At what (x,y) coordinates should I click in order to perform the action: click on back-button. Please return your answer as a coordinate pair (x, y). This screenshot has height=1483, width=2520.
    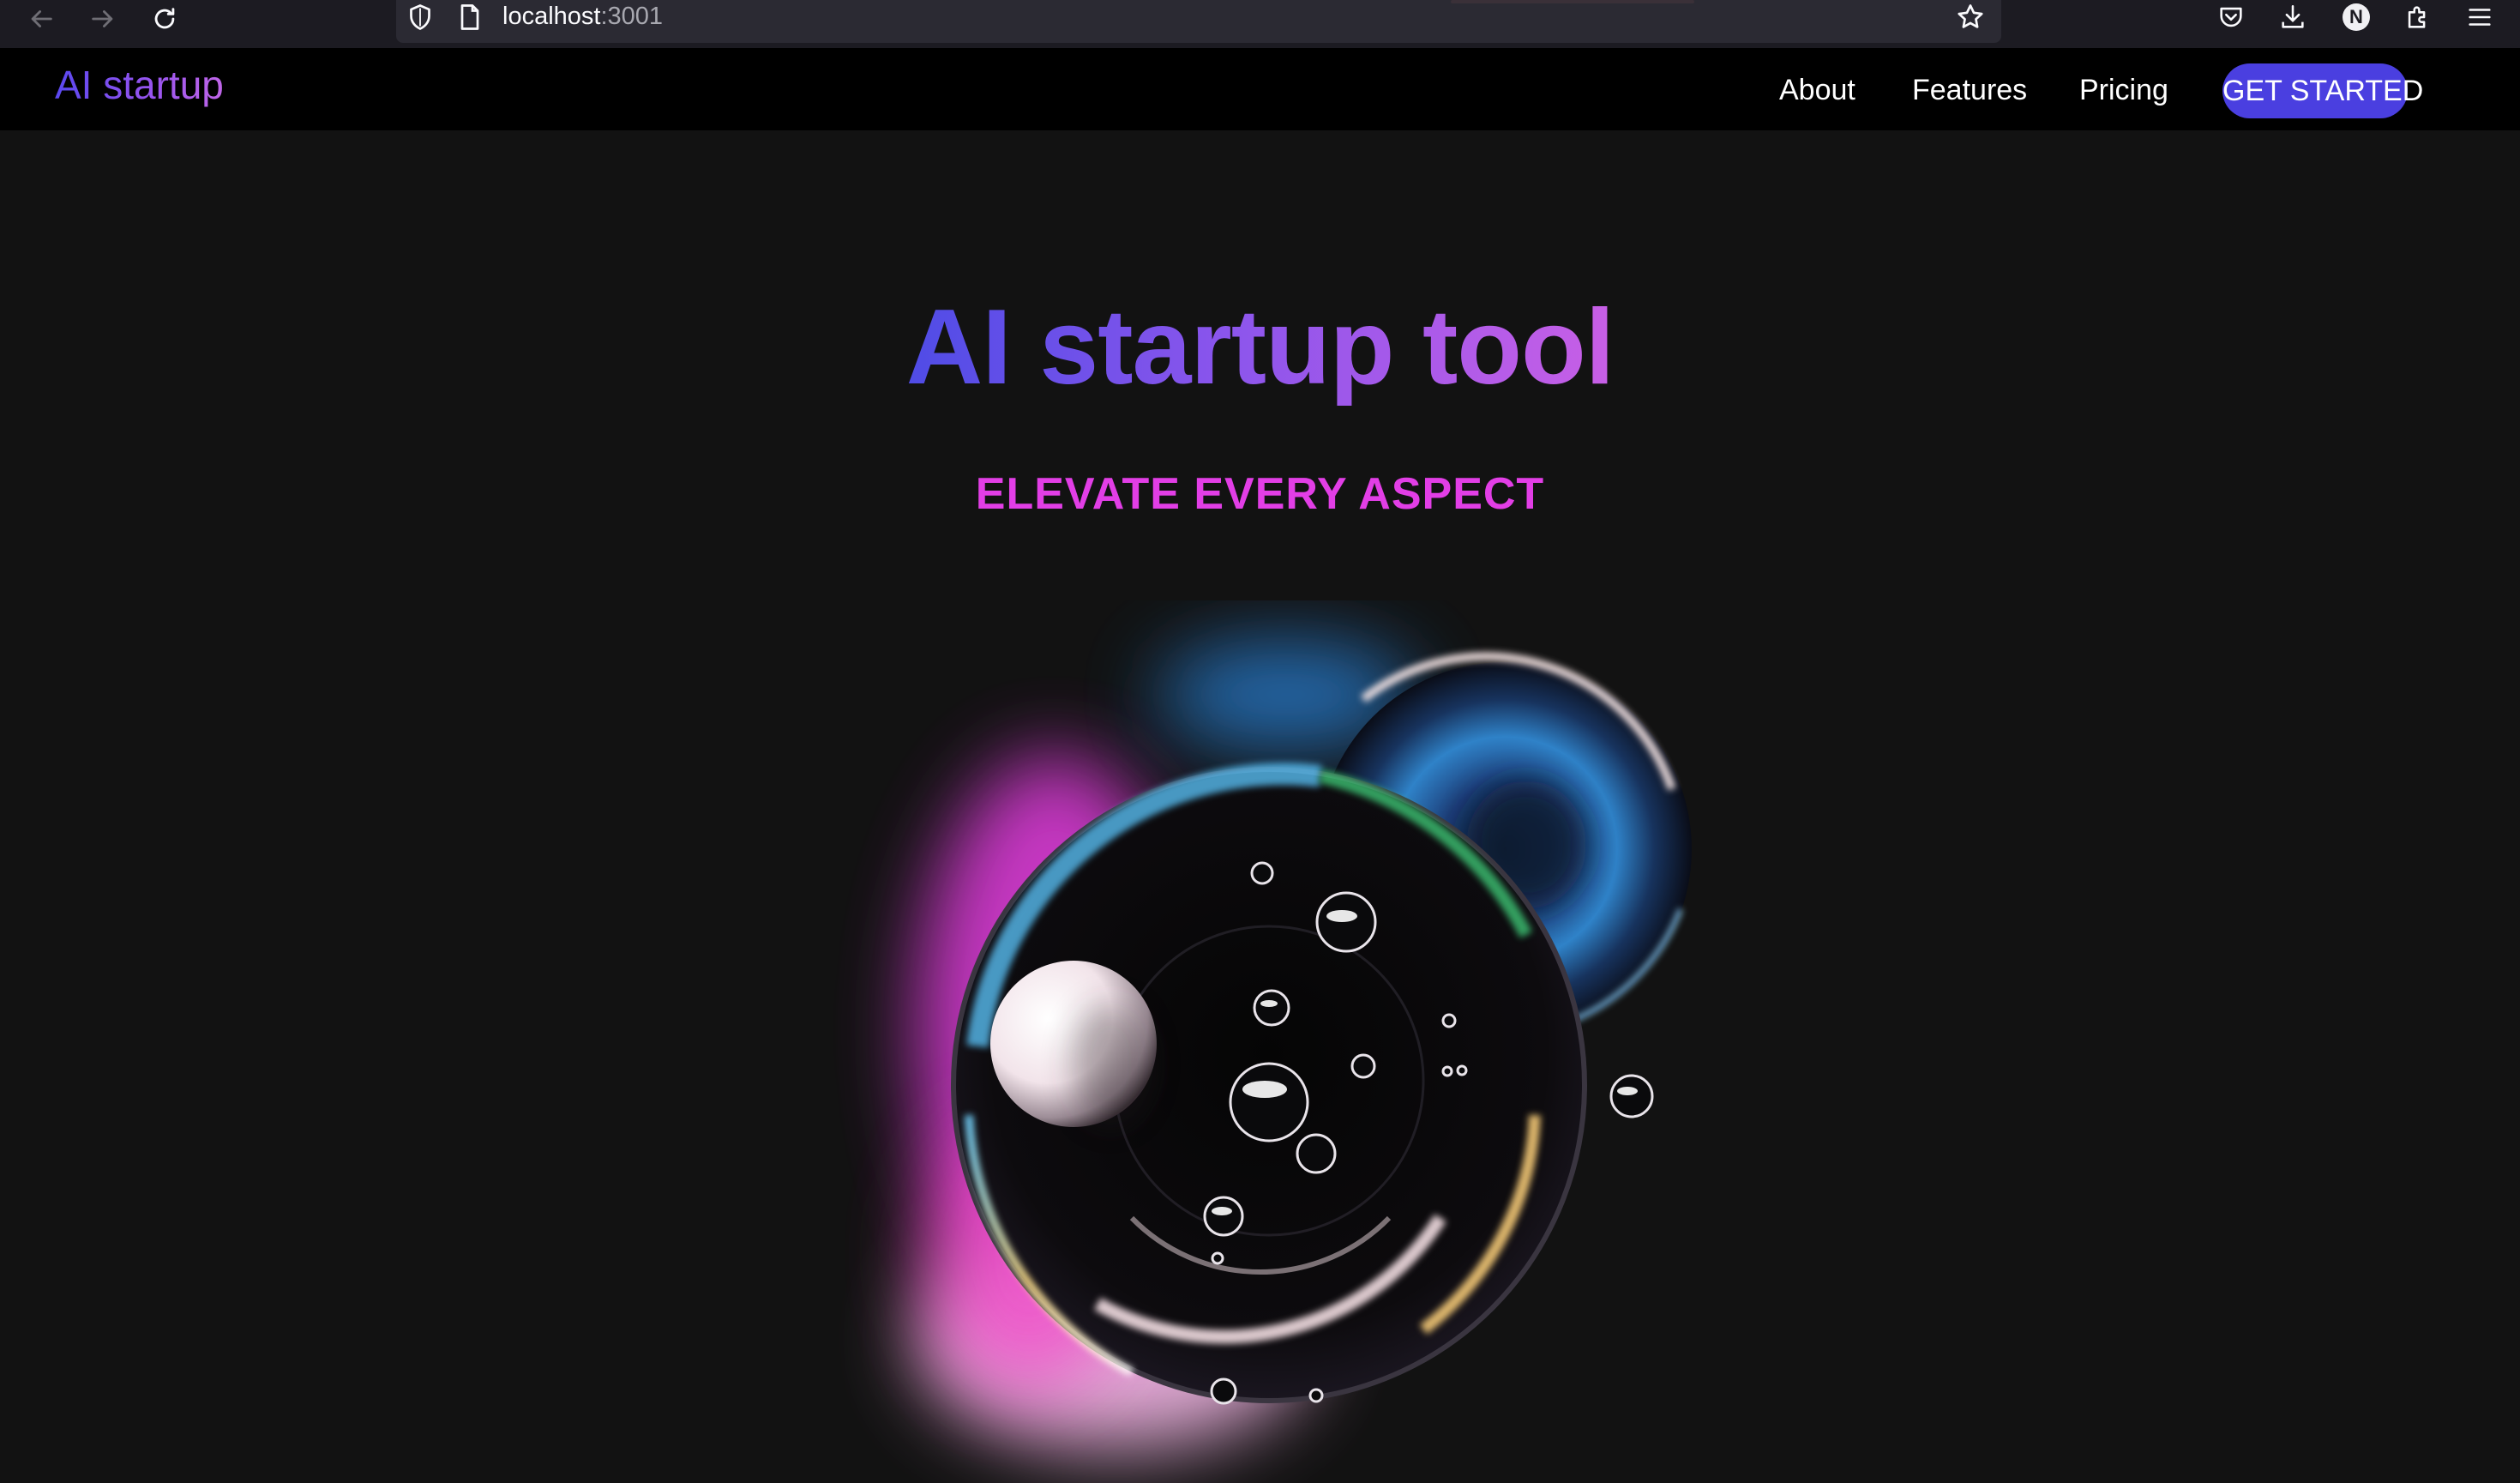
    Looking at the image, I should click on (41, 19).